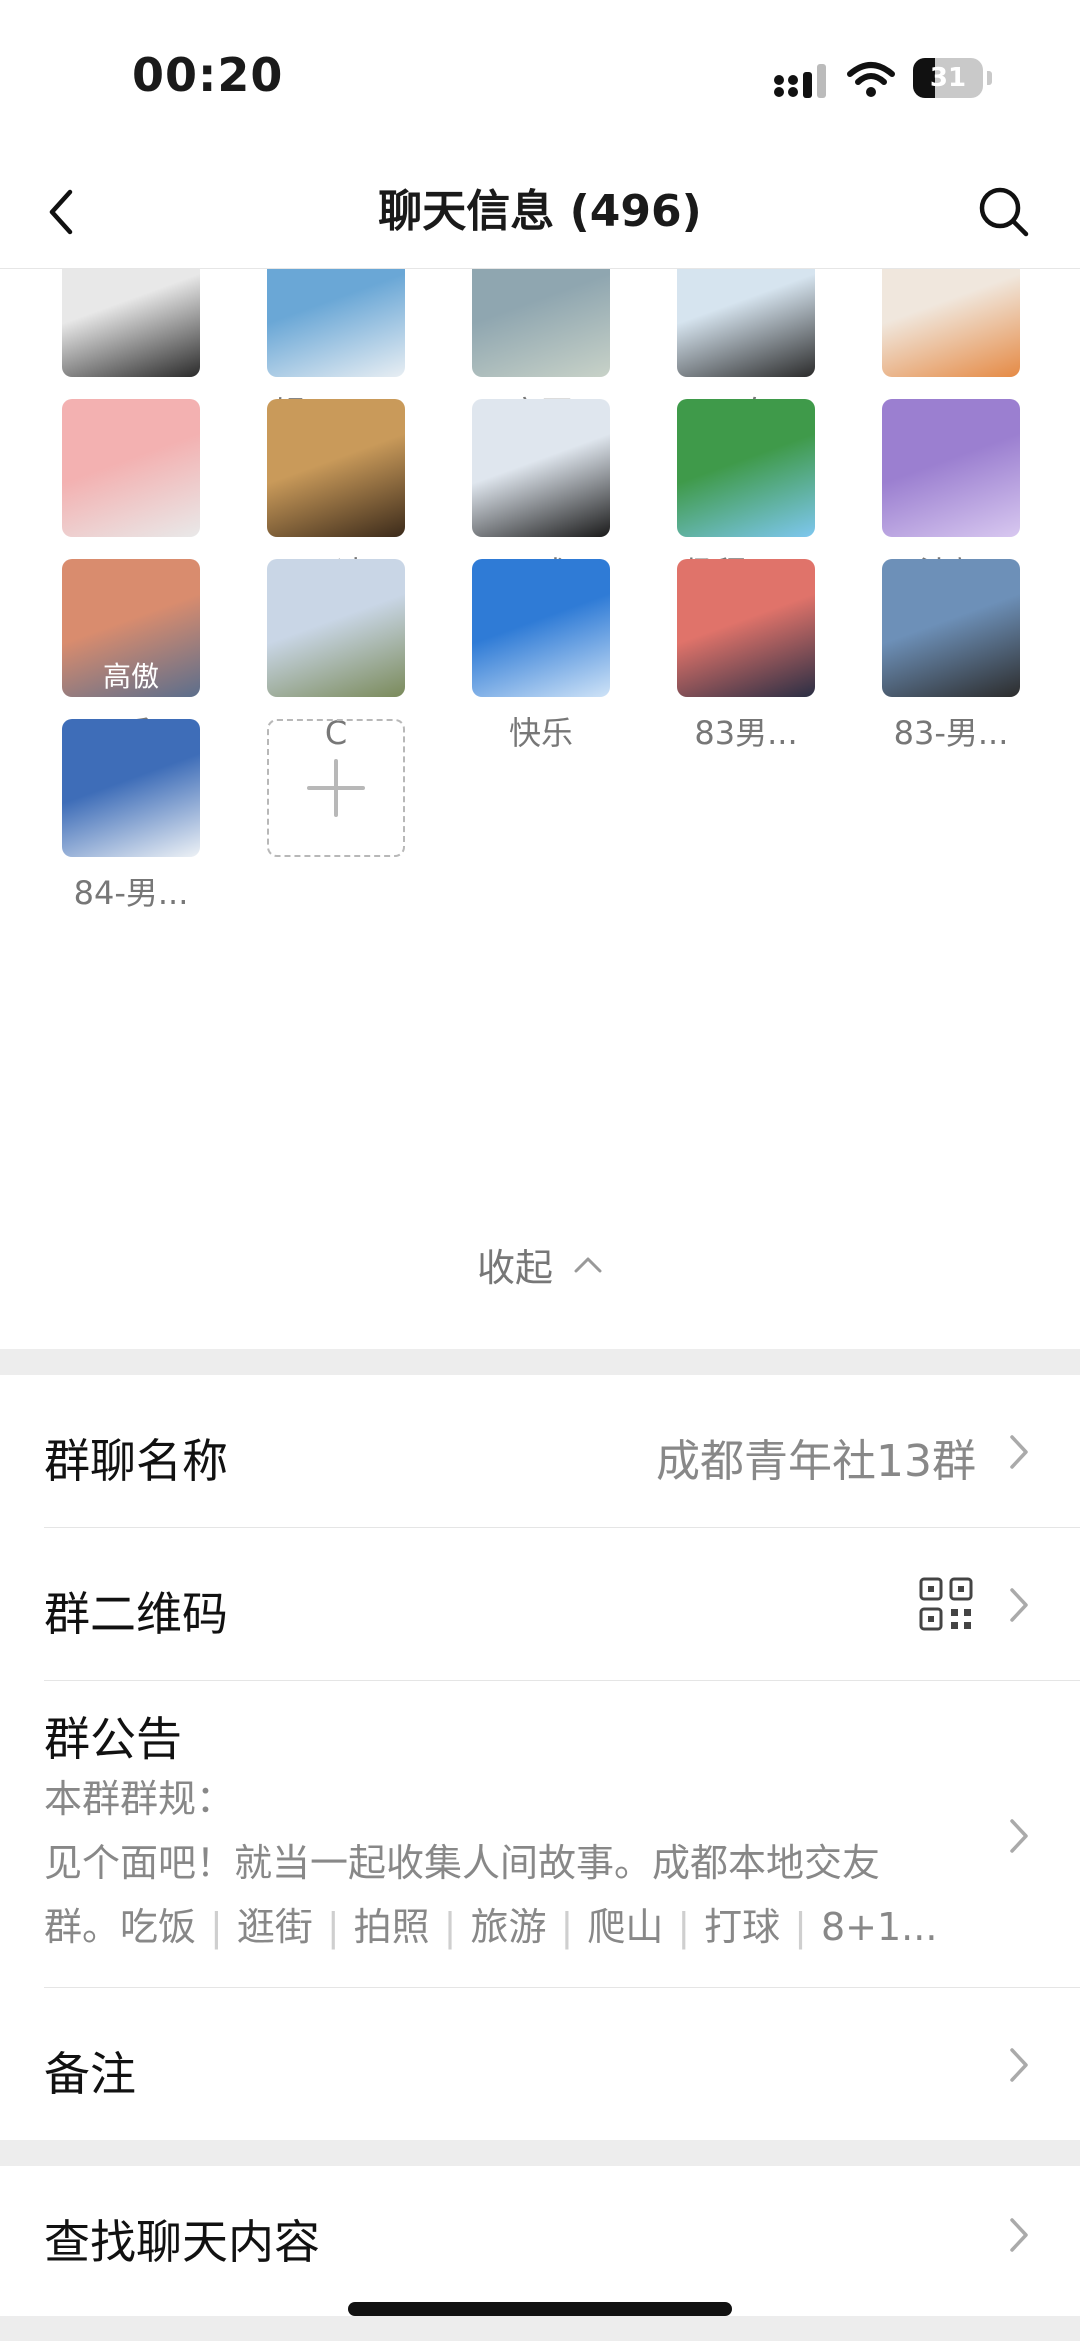 The width and height of the screenshot is (1080, 2341). I want to click on home-indicator, so click(540, 2309).